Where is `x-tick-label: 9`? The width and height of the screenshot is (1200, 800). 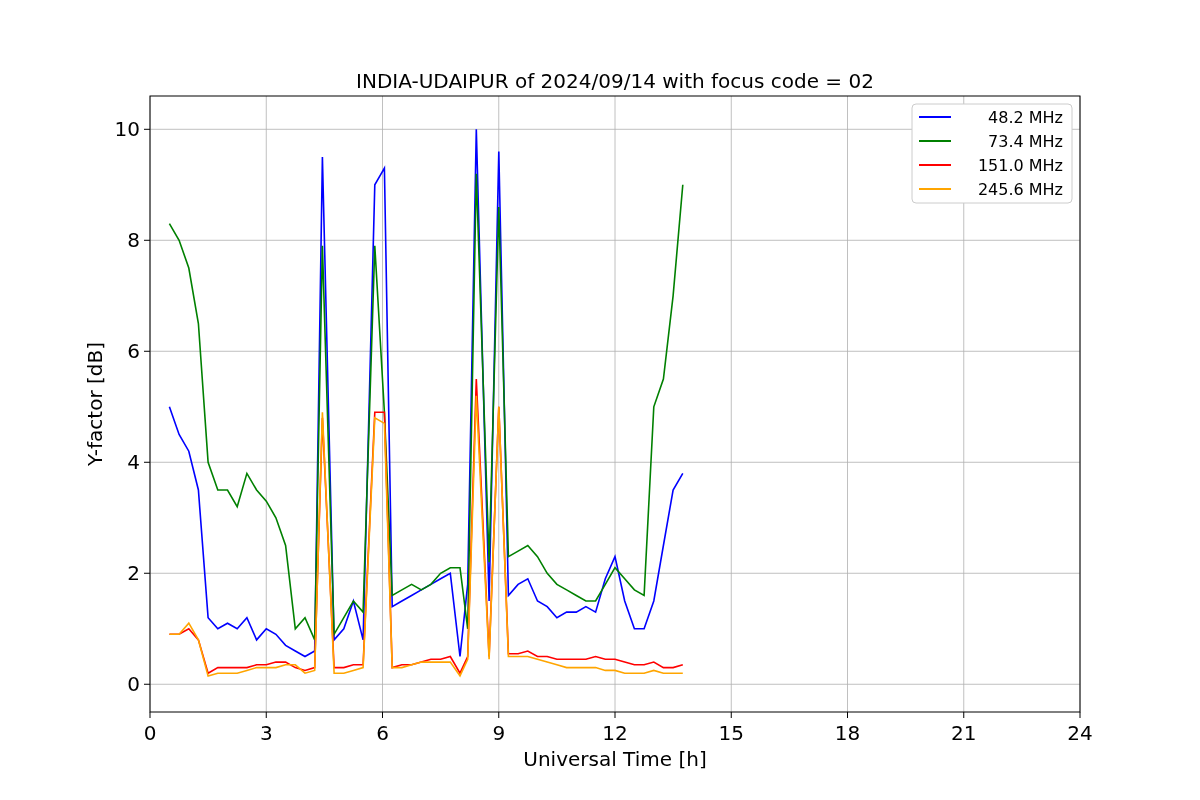
x-tick-label: 9 is located at coordinates (499, 733).